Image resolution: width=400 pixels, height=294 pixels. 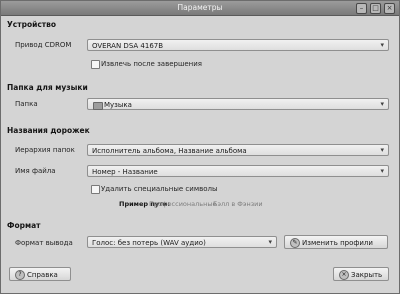 What do you see at coordinates (159, 189) in the screenshot?
I see `strip-special-chars-label: Удалить специальные символы` at bounding box center [159, 189].